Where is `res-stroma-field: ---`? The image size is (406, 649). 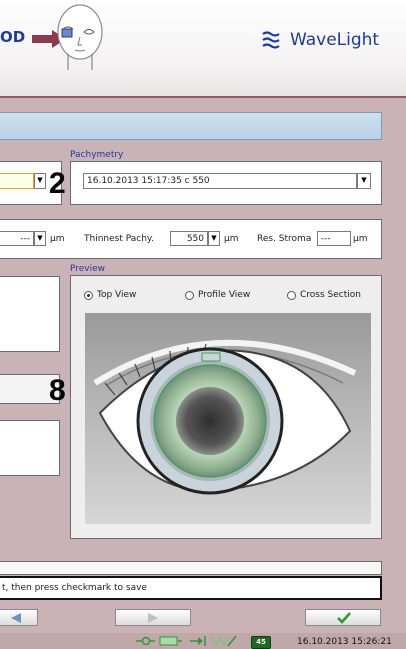 res-stroma-field: --- is located at coordinates (334, 238).